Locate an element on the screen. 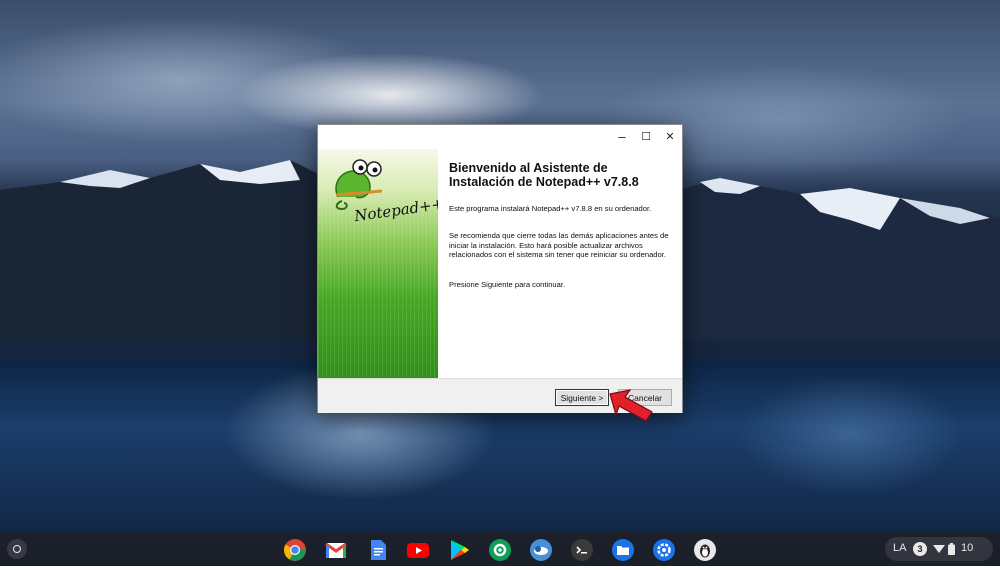  battery-icon is located at coordinates (951, 549).